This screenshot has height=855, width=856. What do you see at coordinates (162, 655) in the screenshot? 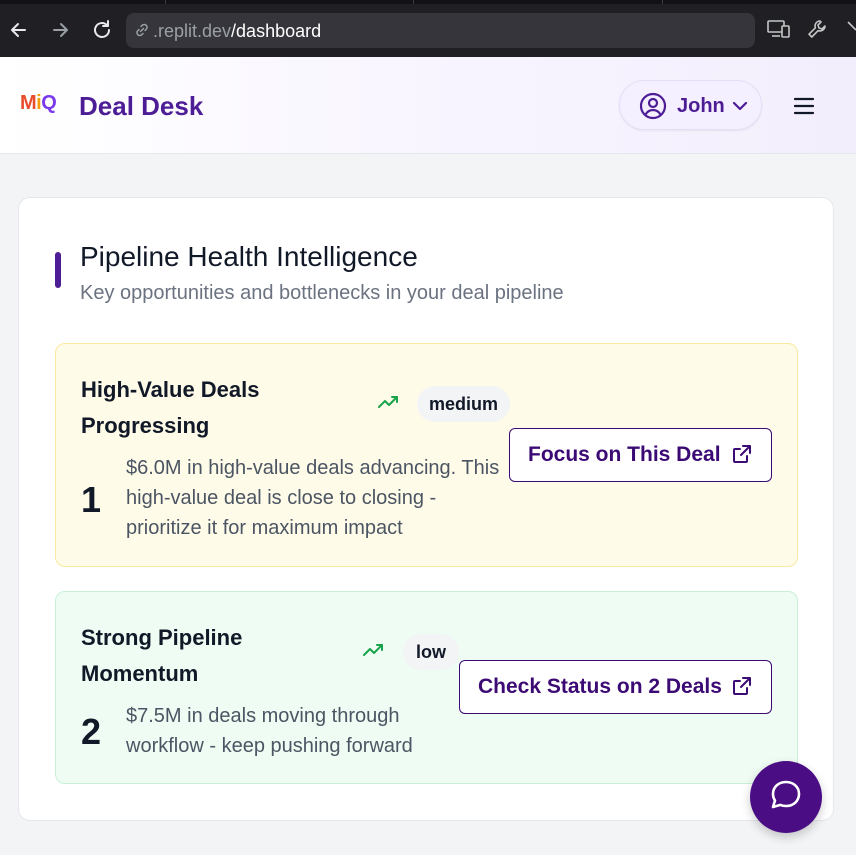
I see `insight-title: Strong Pipeline Momentum` at bounding box center [162, 655].